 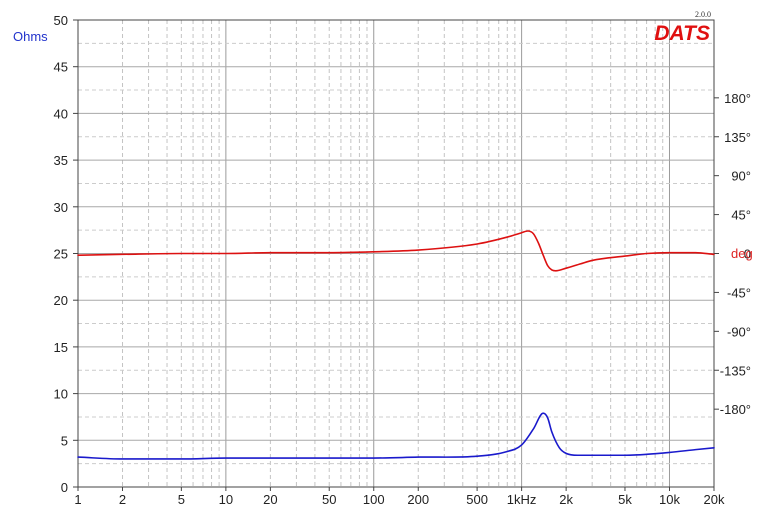 I want to click on left-tick-label: 30, so click(x=61, y=207).